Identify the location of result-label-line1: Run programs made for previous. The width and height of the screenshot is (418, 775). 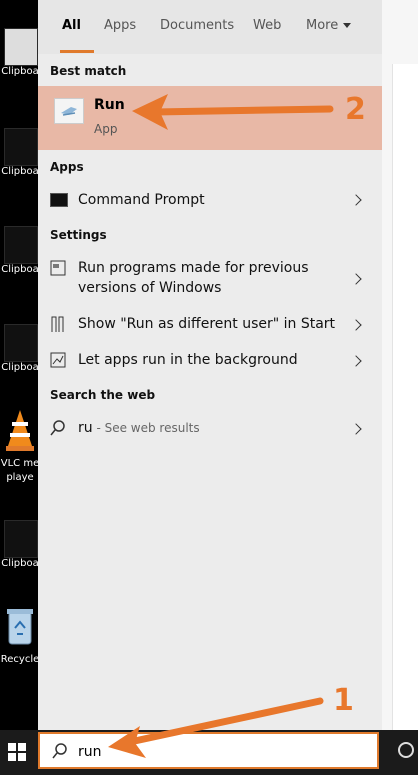
(193, 268).